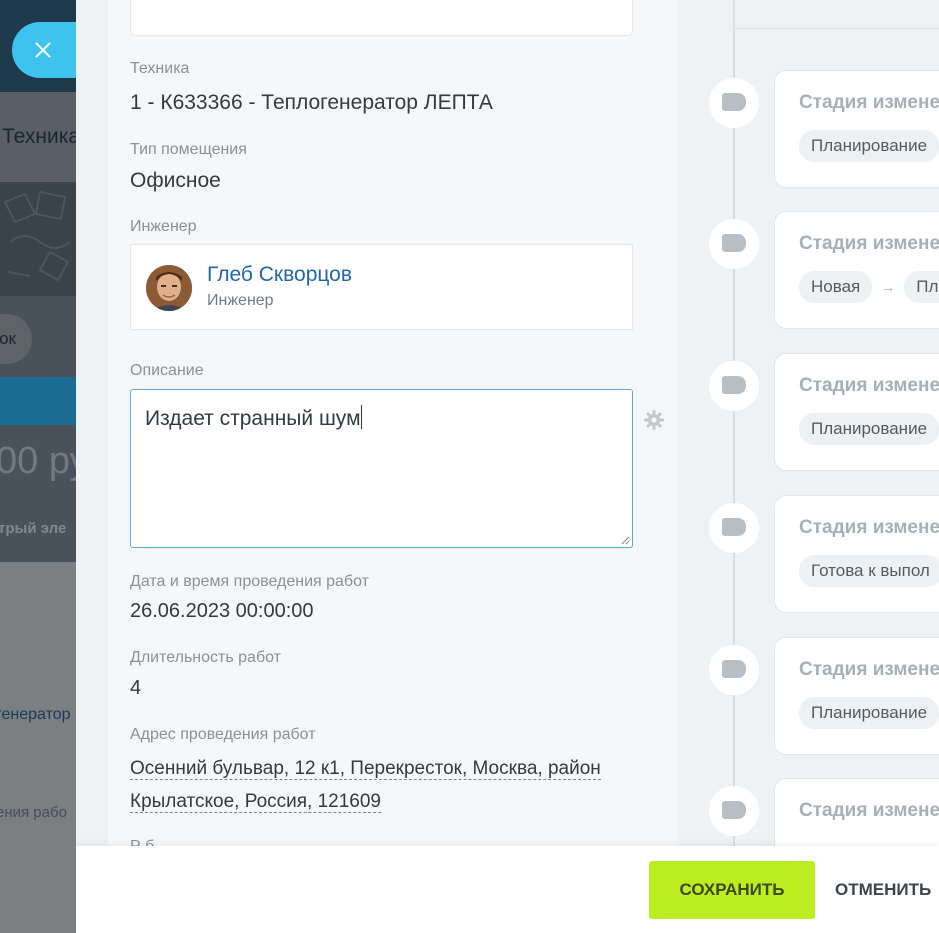  What do you see at coordinates (38, 137) in the screenshot?
I see `background-title: Техника` at bounding box center [38, 137].